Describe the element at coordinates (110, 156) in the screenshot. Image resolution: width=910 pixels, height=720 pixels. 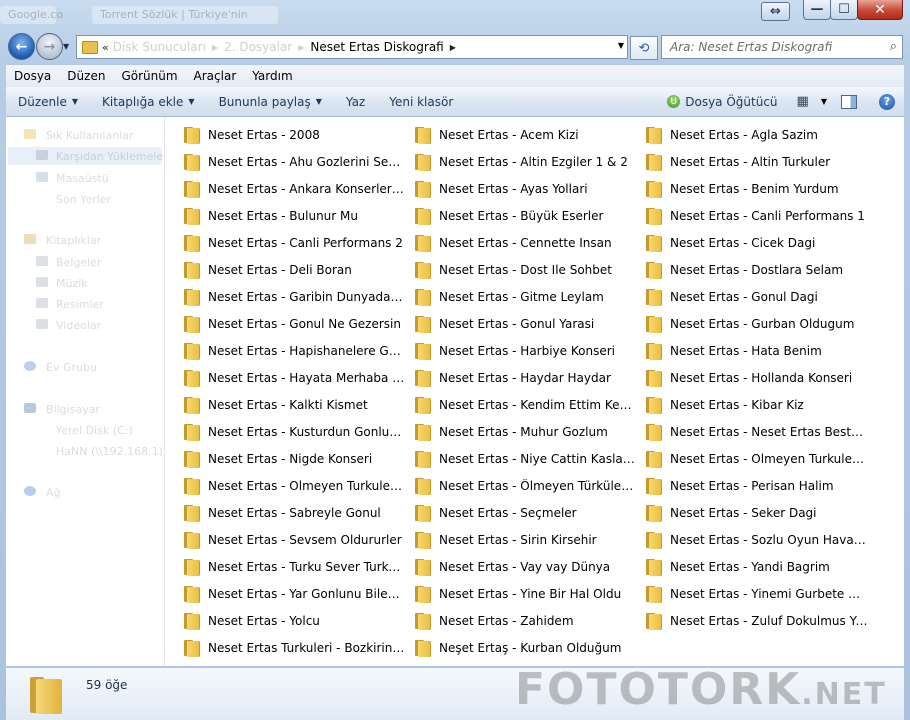
I see `nav-downloads: Karşıdan Yüklemeler` at that location.